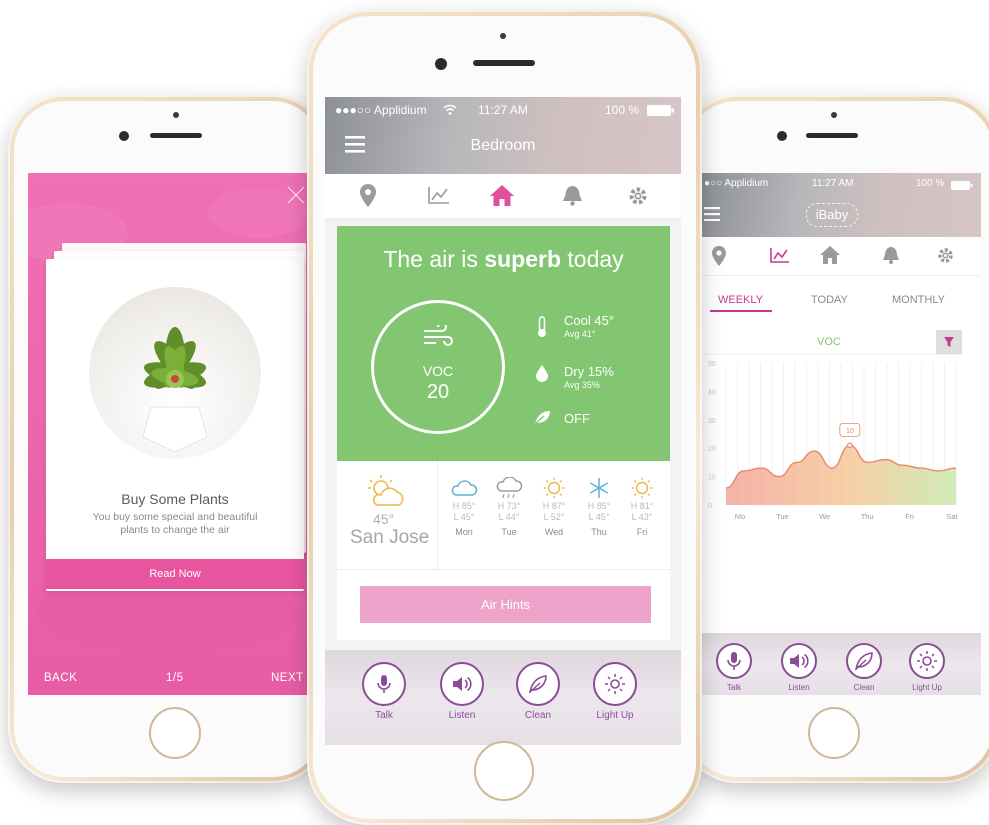 The image size is (989, 825). I want to click on voc-value: 20, so click(438, 392).